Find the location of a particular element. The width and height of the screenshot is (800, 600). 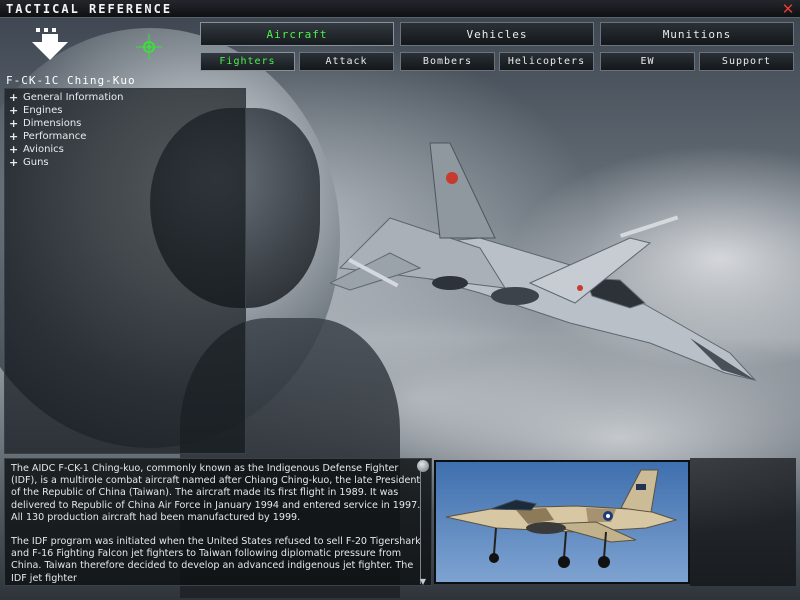

section-label: General Information is located at coordinates (73, 97).